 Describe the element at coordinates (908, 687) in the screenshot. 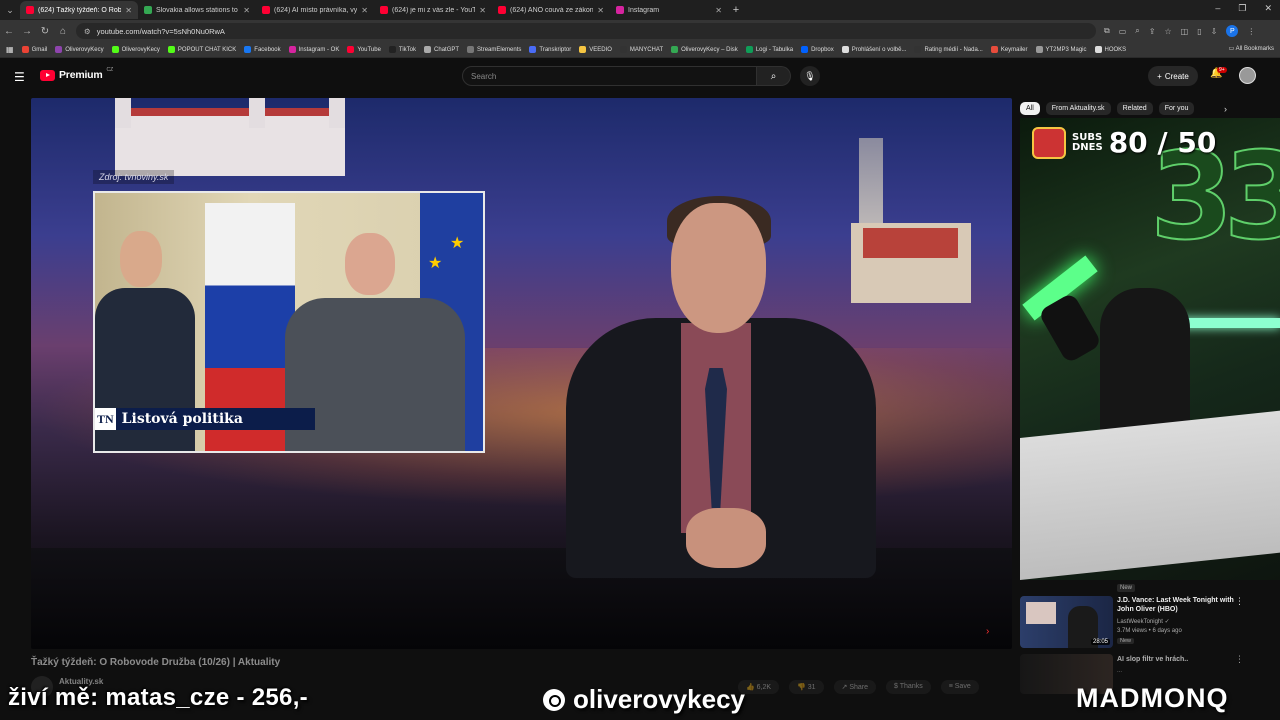

I see `thanks-button: $ Thanks` at that location.